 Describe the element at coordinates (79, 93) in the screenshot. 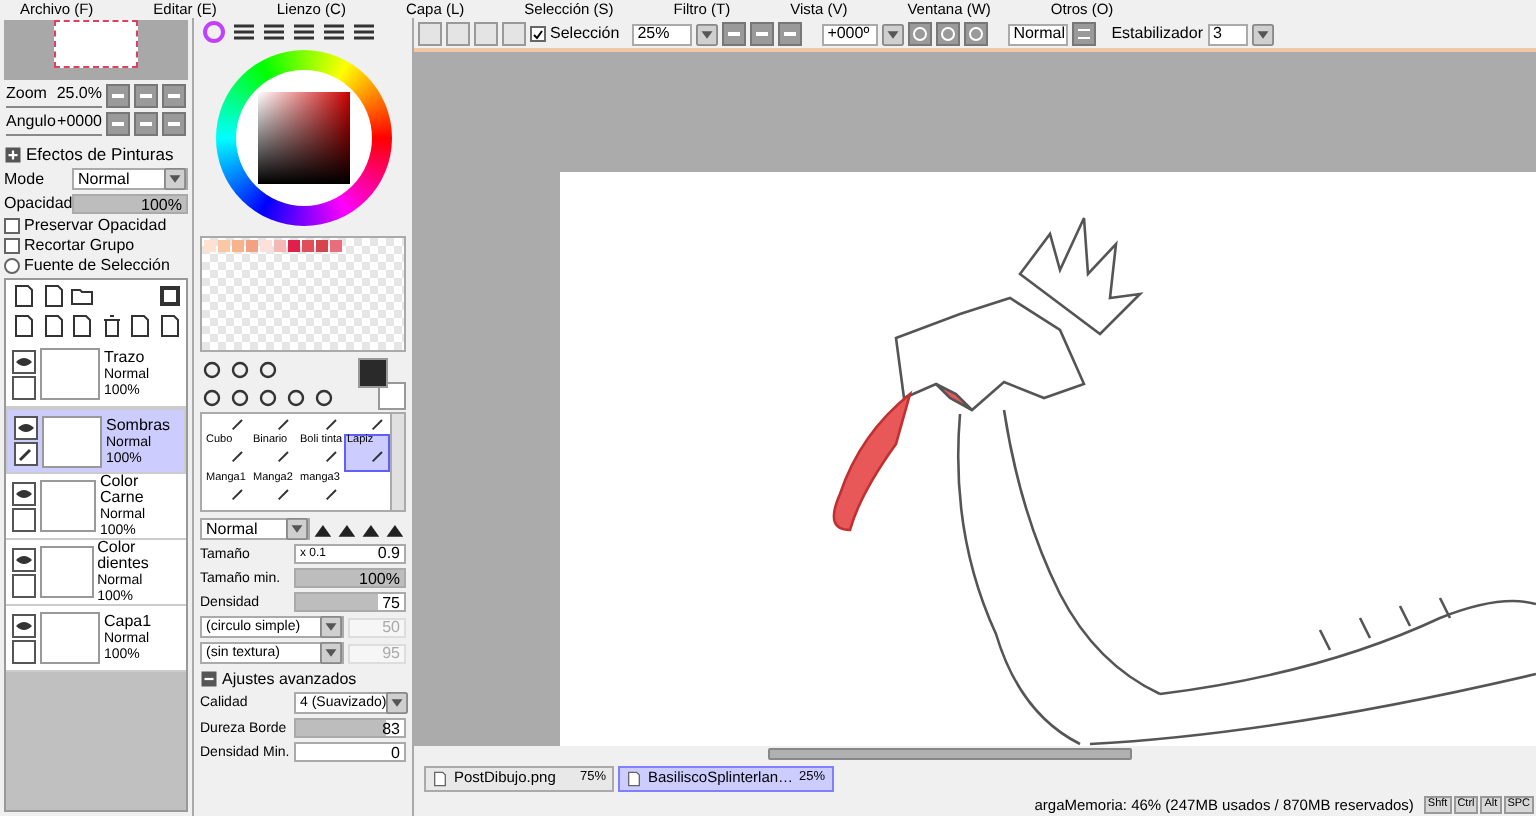

I see `zoom-value: 25.0%` at that location.